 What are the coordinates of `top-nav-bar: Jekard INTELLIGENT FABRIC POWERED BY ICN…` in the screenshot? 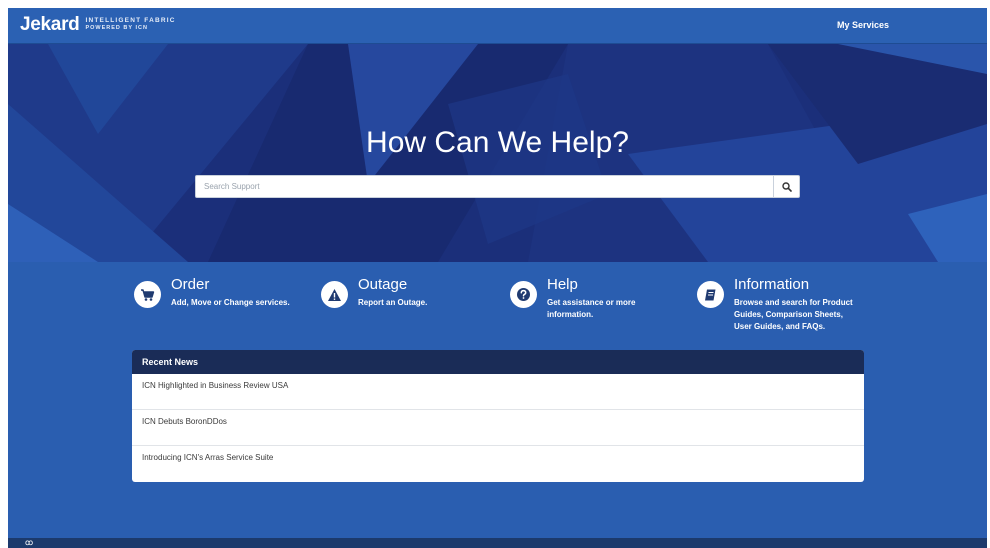 It's located at (497, 26).